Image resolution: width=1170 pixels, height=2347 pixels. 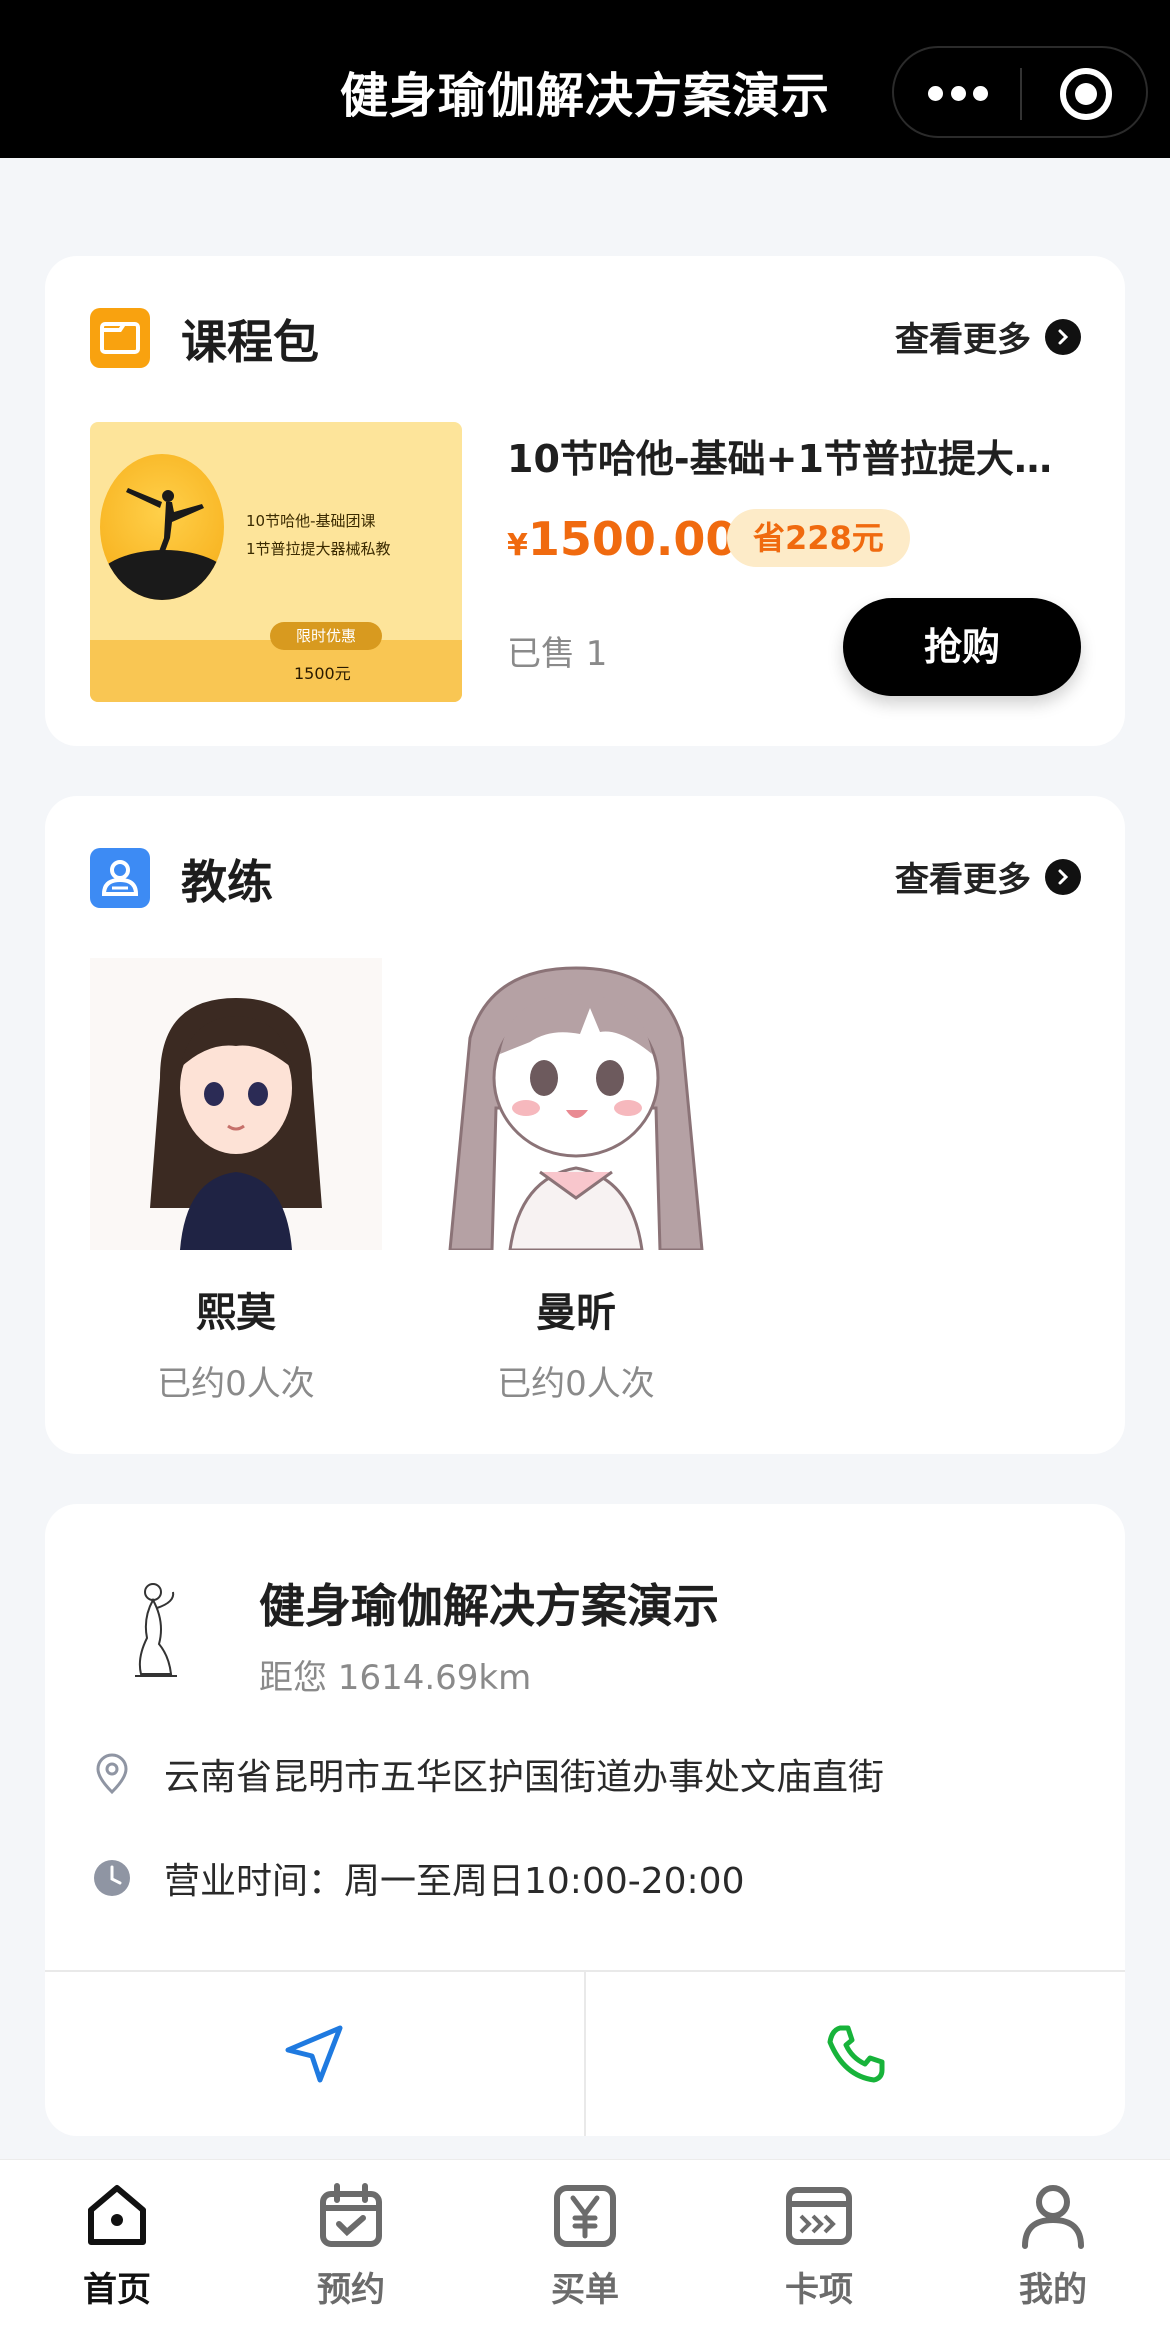 I want to click on cover-line-1: 10节哈他-基础团课, so click(x=311, y=521).